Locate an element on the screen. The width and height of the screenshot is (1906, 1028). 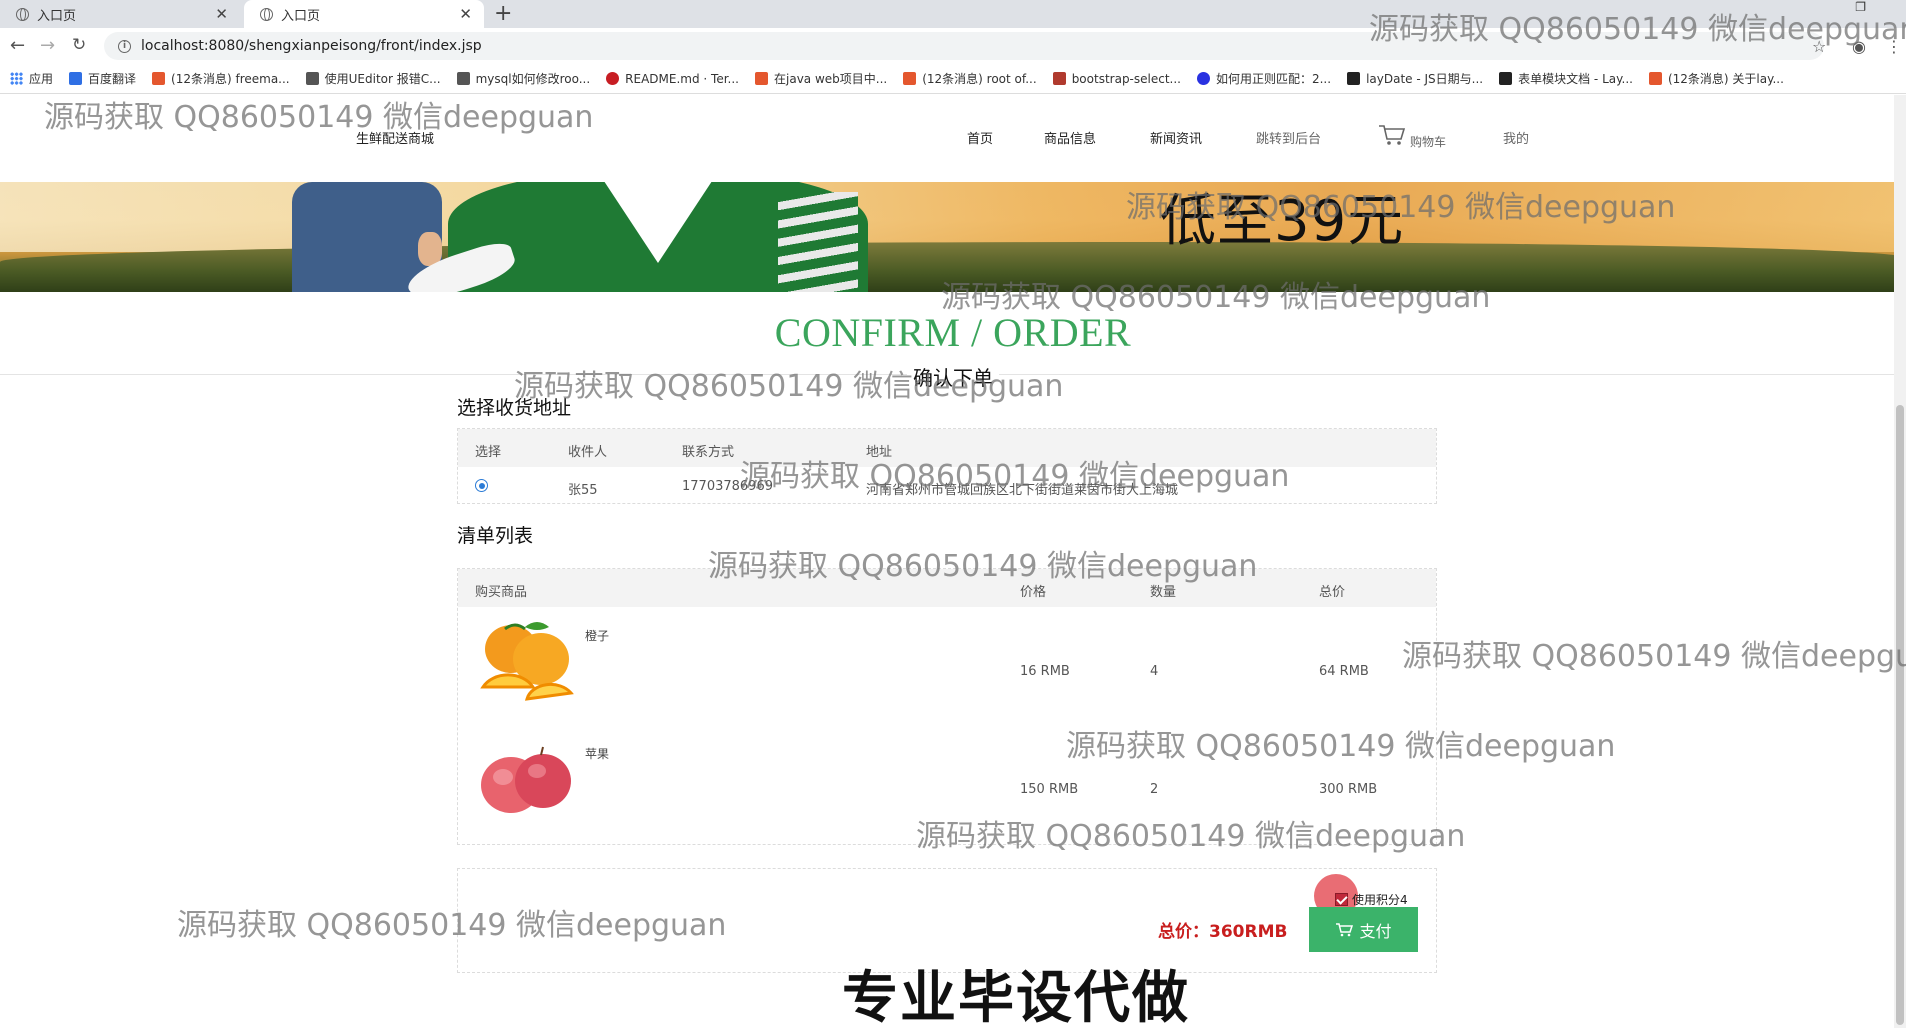
use-points-toggle: 使用积分4 is located at coordinates (1371, 899).